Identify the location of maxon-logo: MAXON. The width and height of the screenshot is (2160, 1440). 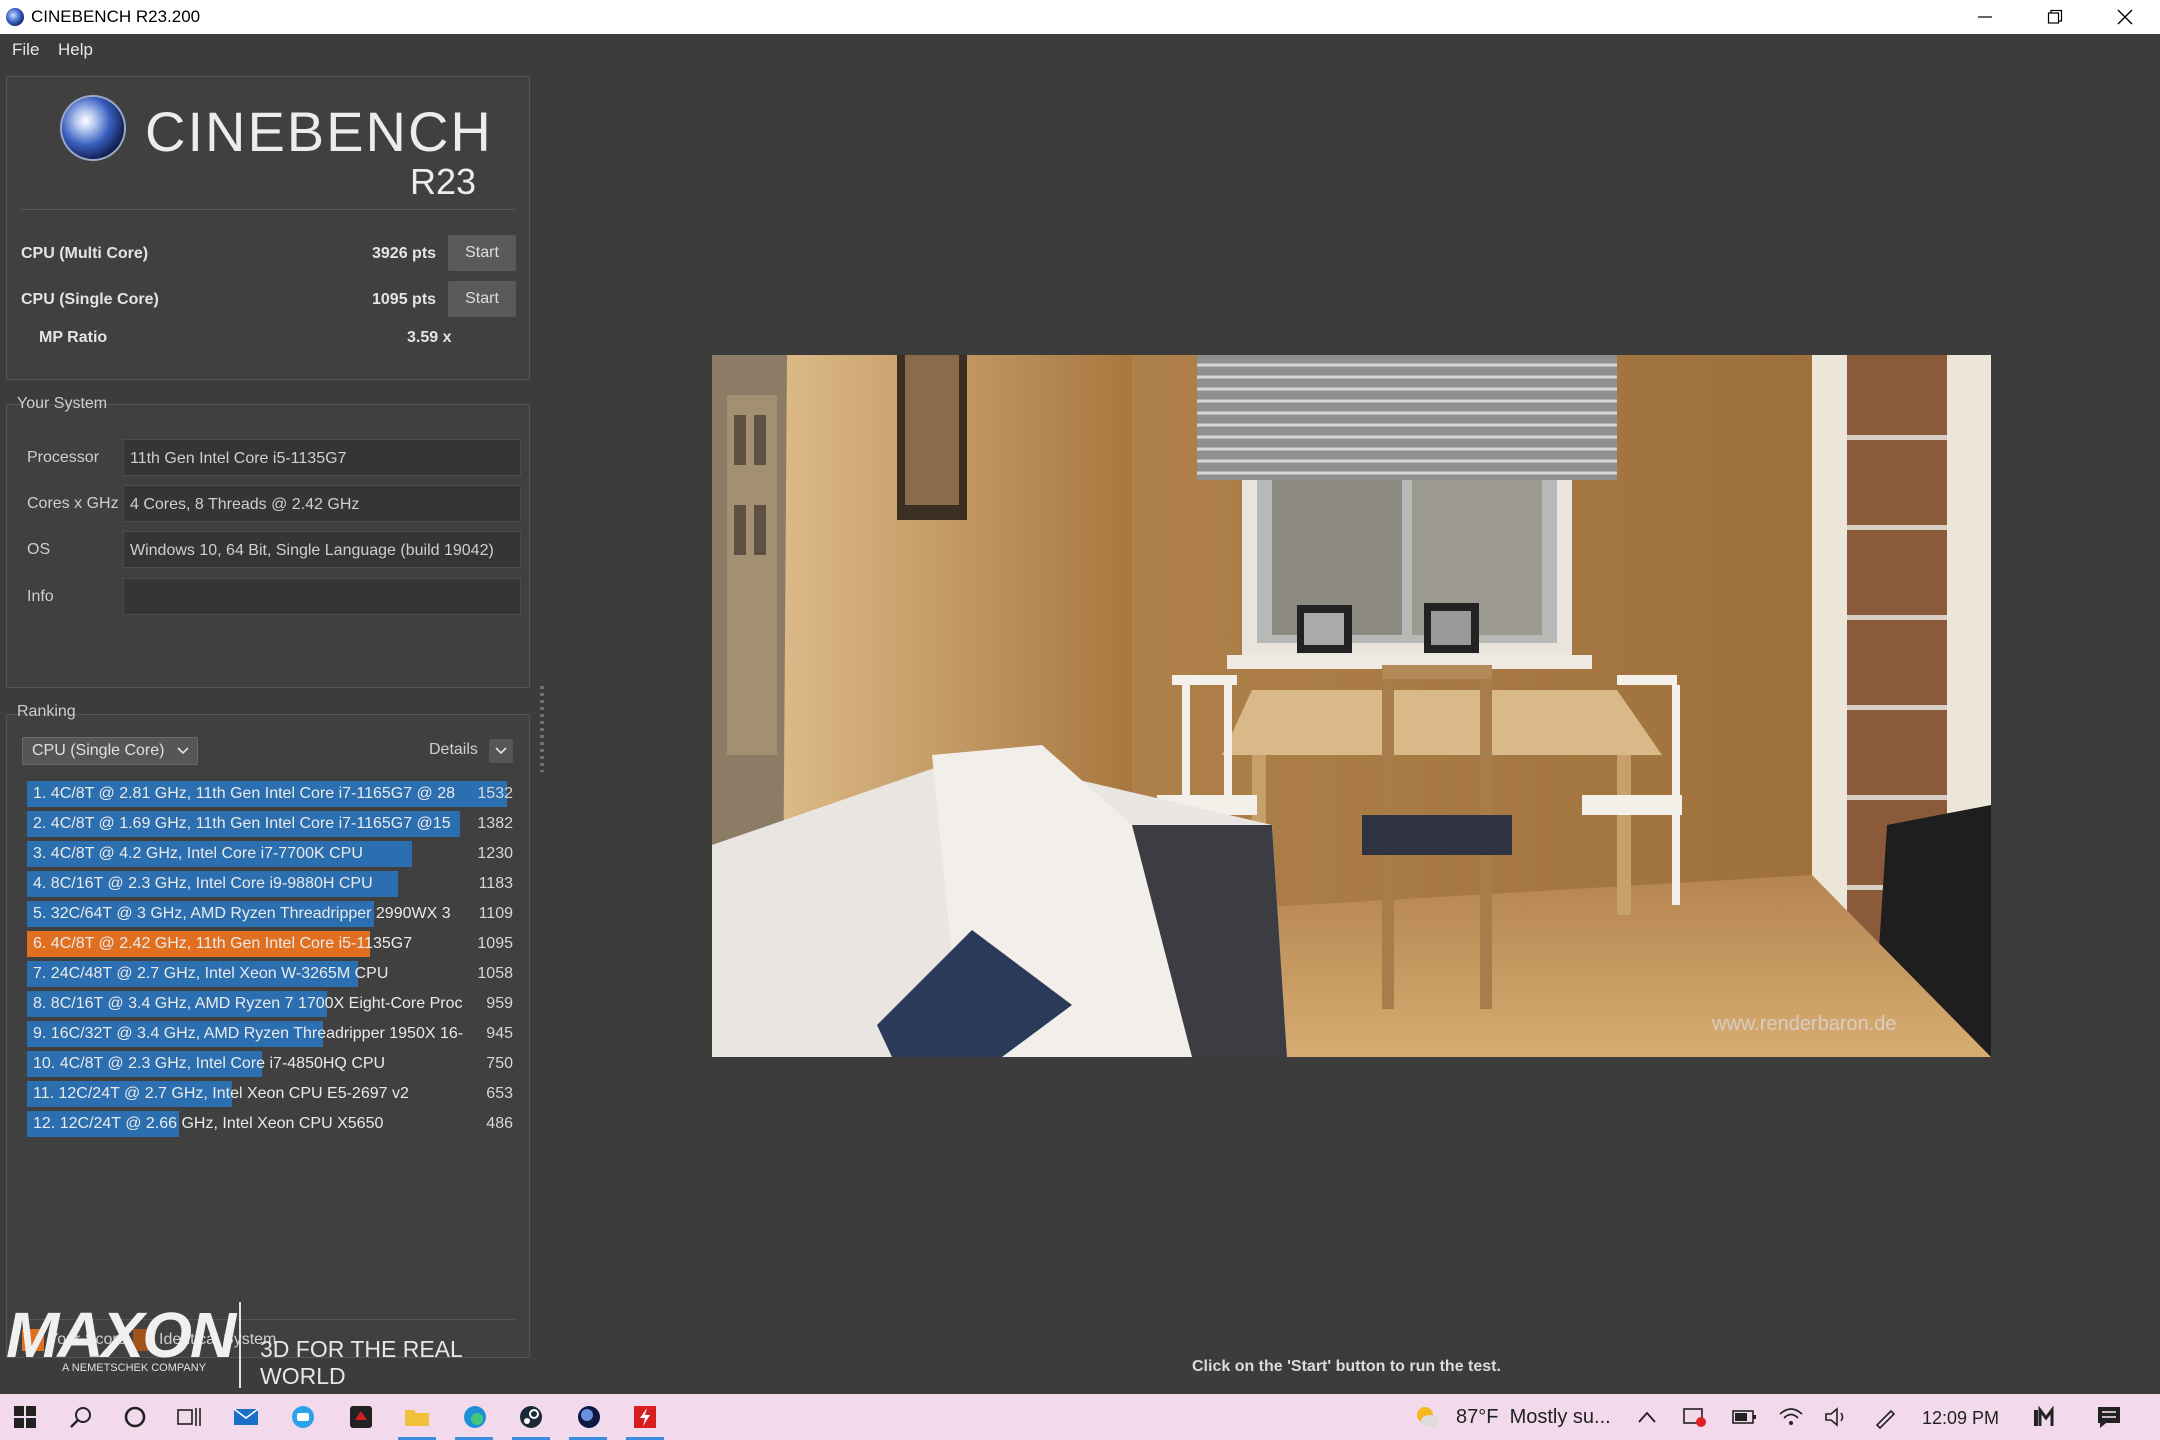
(121, 1335).